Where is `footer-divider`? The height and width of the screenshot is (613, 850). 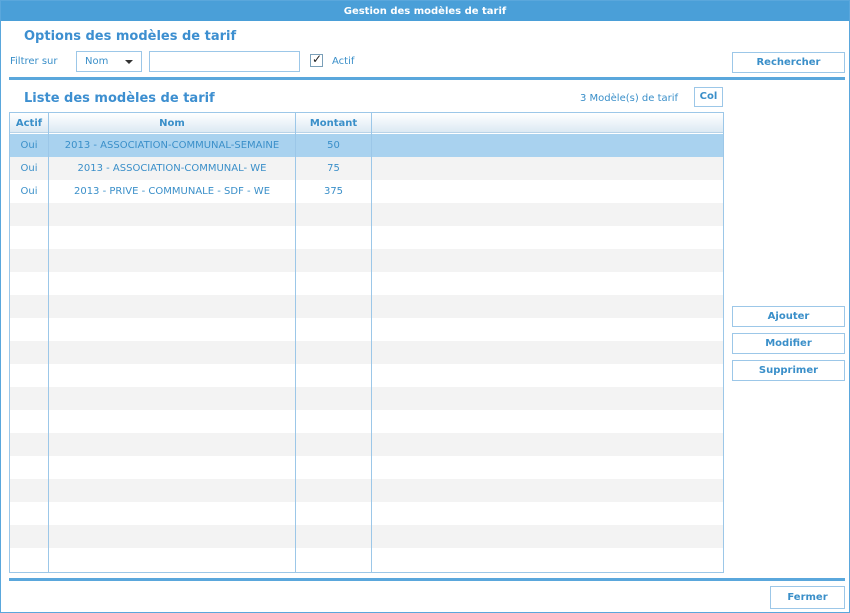 footer-divider is located at coordinates (427, 579).